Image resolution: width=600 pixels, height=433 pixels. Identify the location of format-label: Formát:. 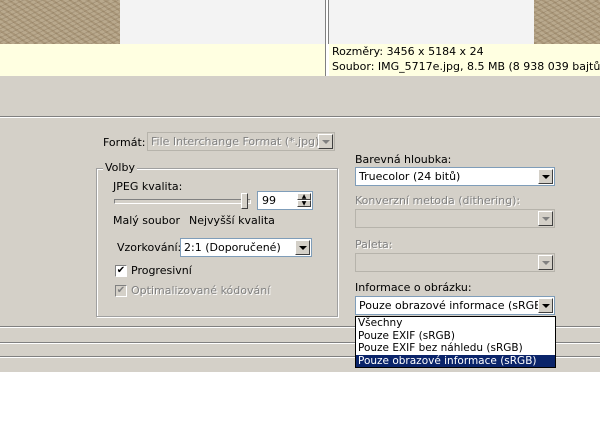
(124, 142).